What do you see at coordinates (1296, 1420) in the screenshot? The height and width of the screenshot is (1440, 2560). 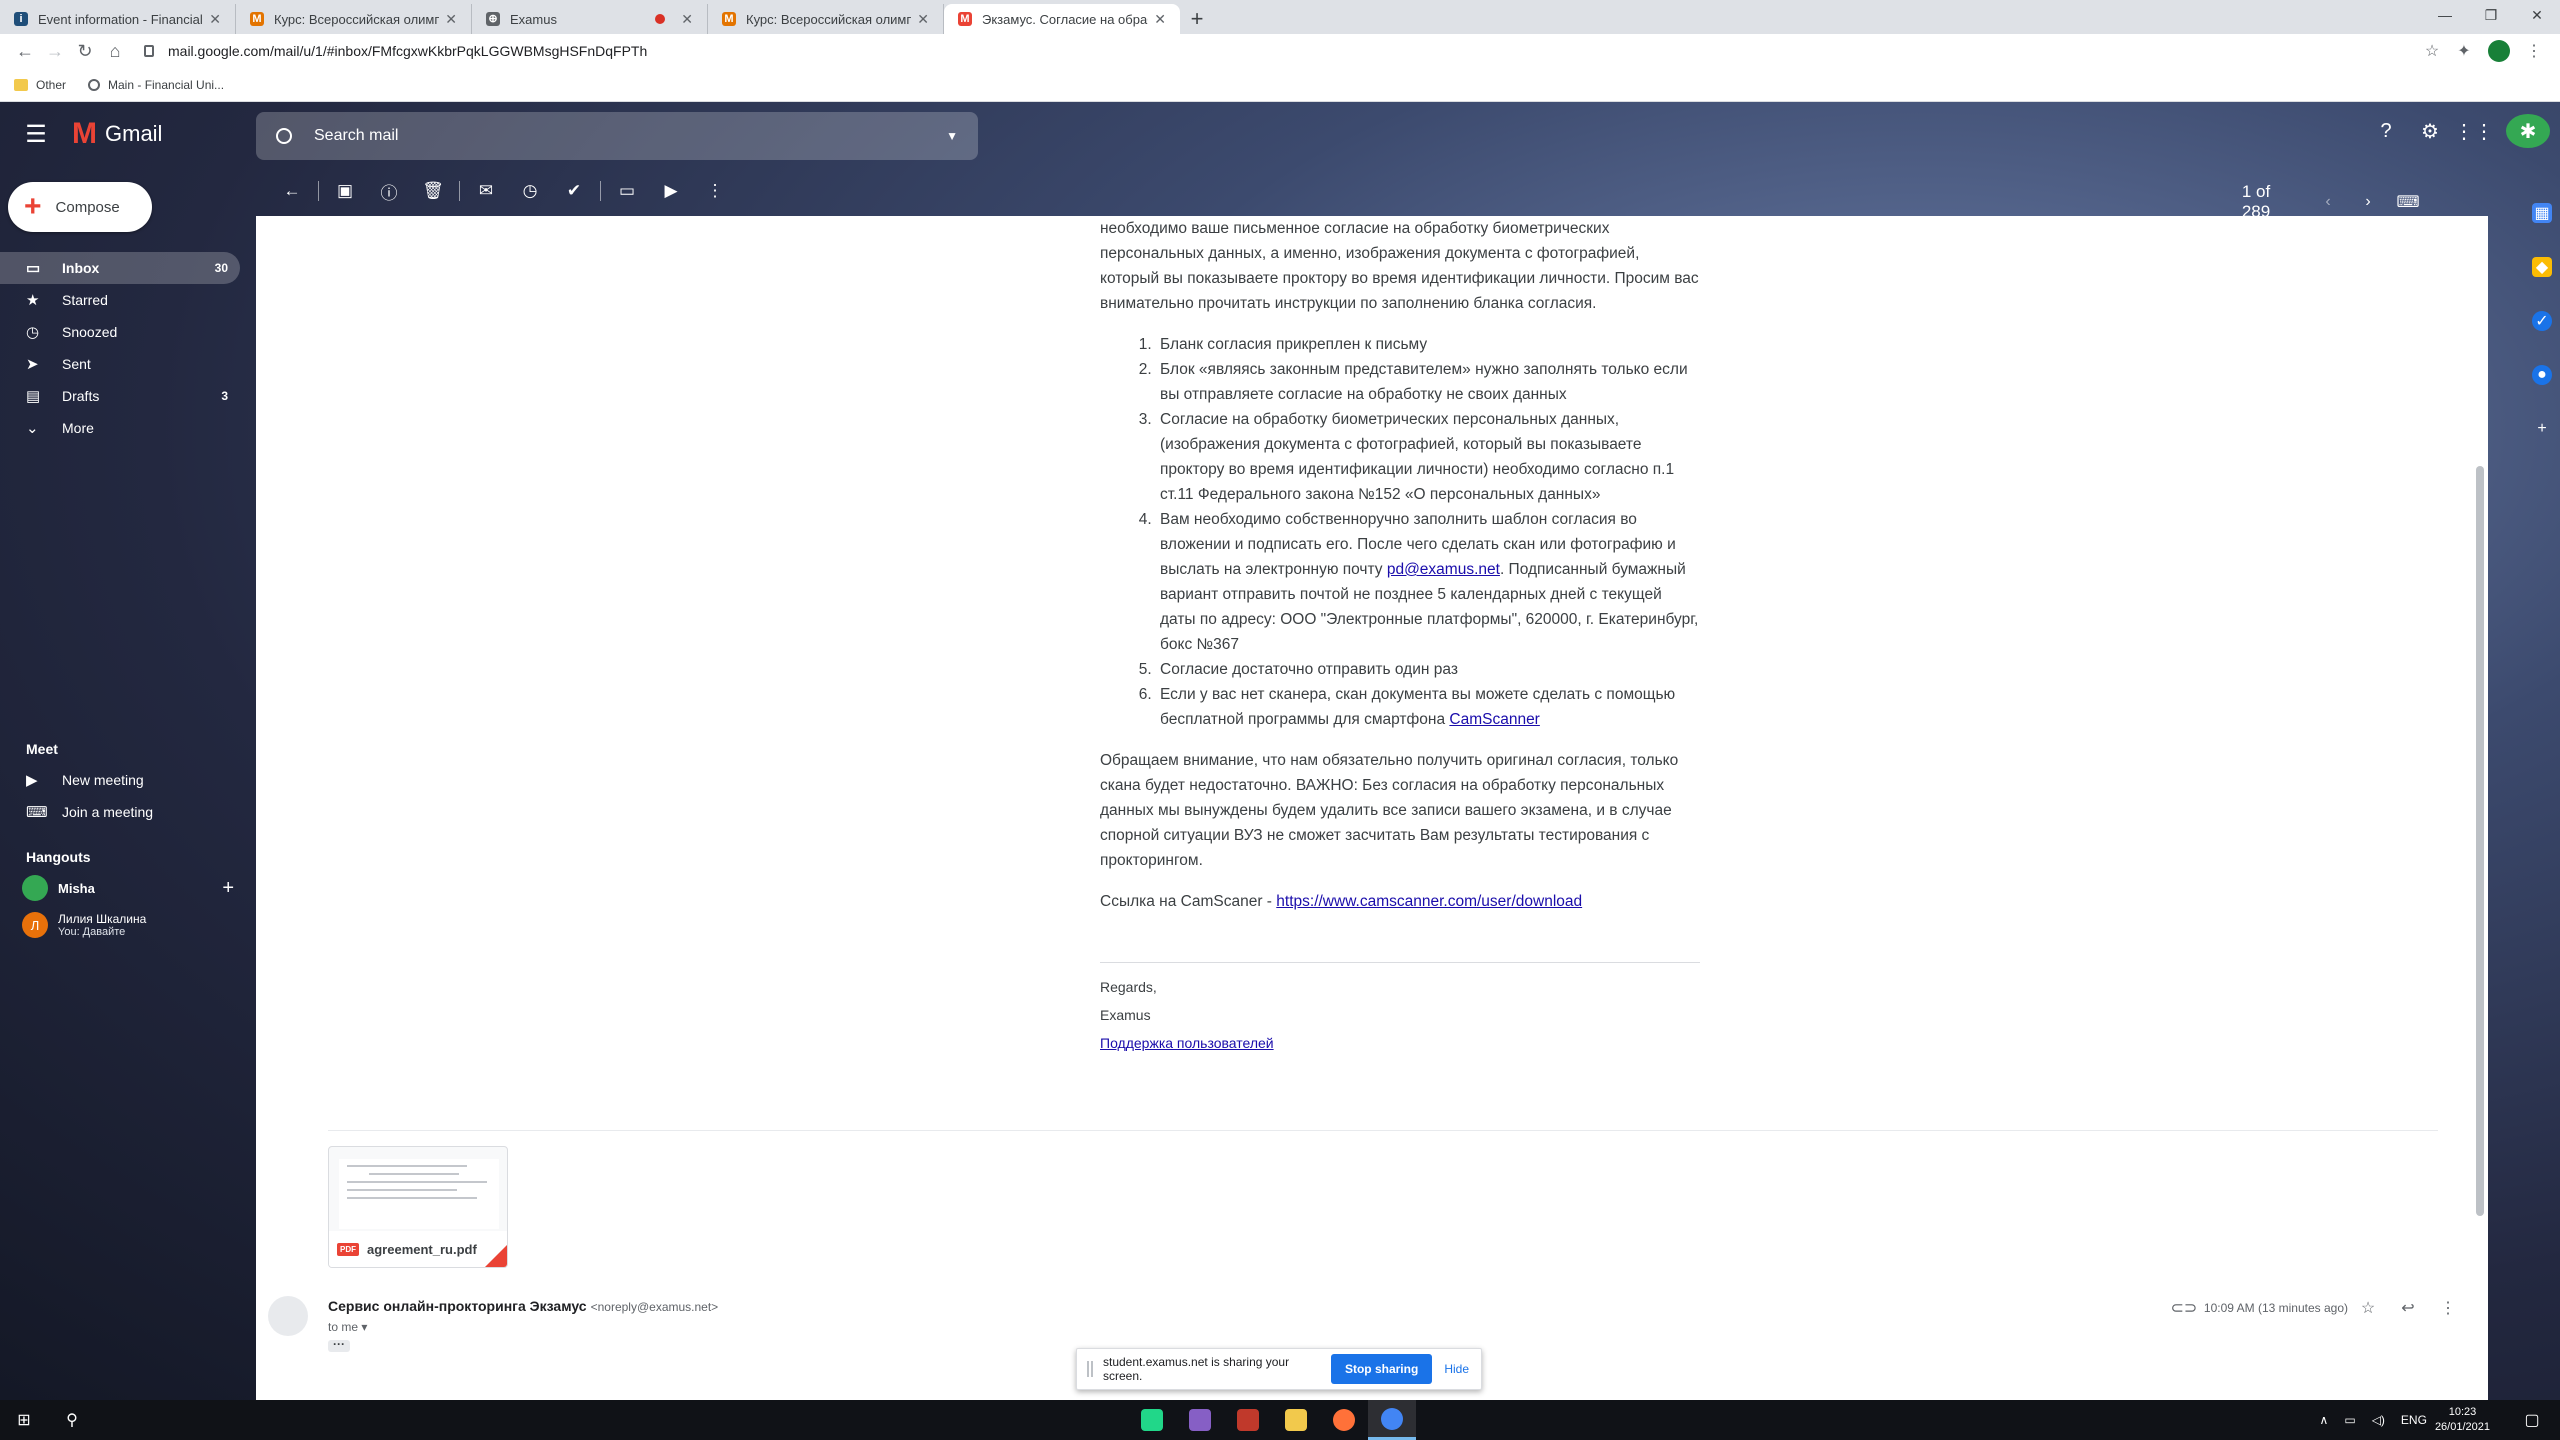 I see `file-explorer-icon` at bounding box center [1296, 1420].